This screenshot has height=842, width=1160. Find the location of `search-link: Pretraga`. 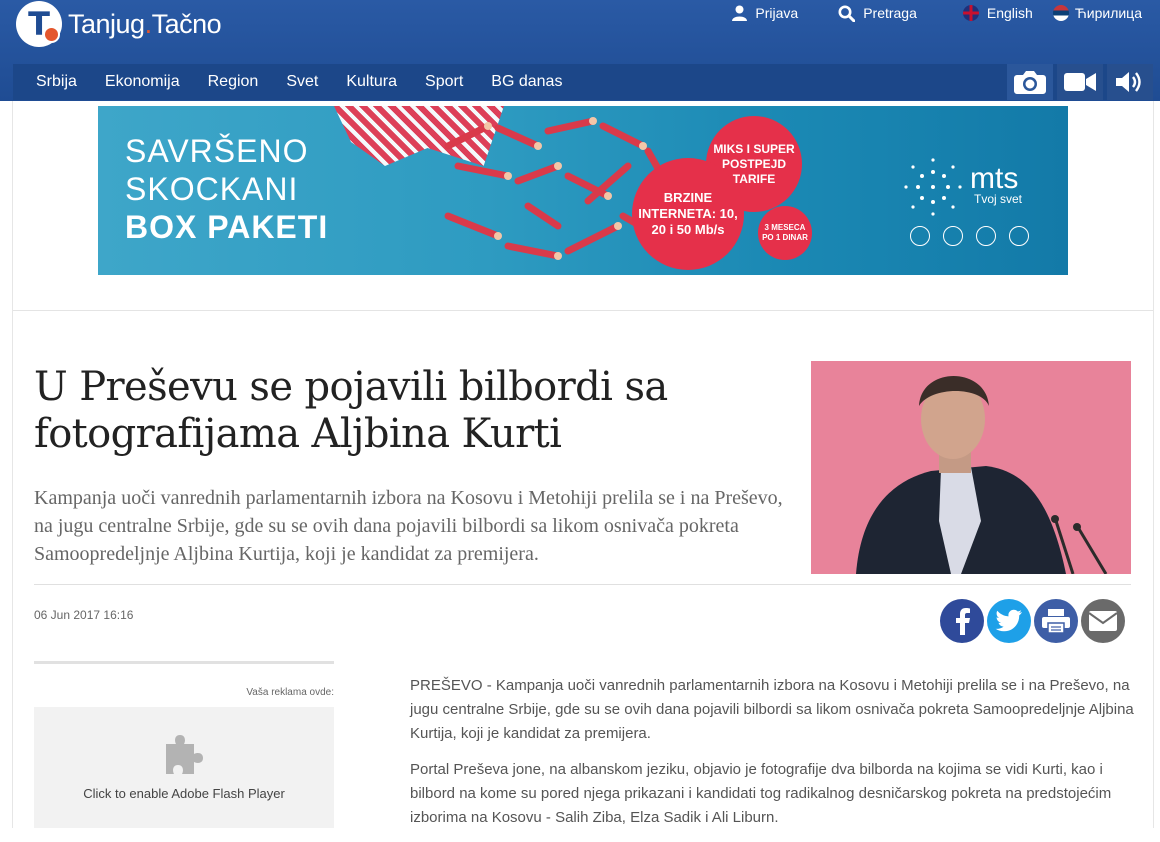

search-link: Pretraga is located at coordinates (877, 13).